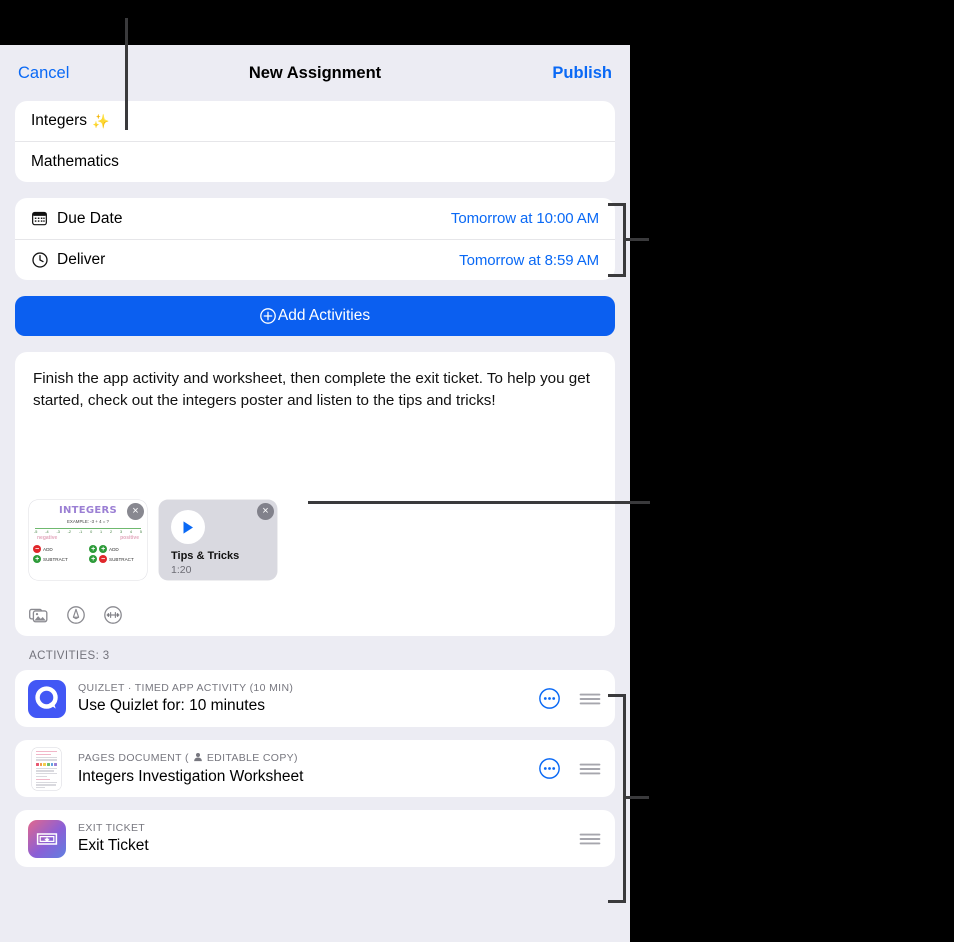 The height and width of the screenshot is (942, 954). I want to click on media-toolbar, so click(75, 615).